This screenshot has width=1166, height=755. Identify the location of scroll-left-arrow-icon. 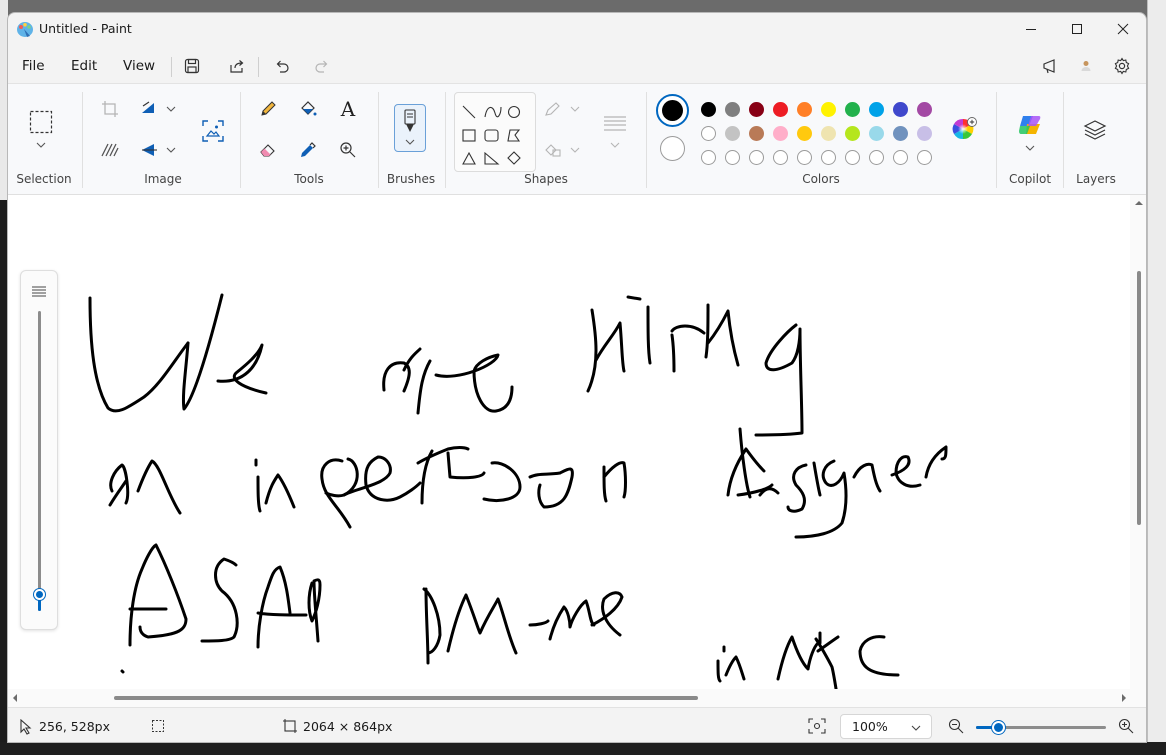
(15, 698).